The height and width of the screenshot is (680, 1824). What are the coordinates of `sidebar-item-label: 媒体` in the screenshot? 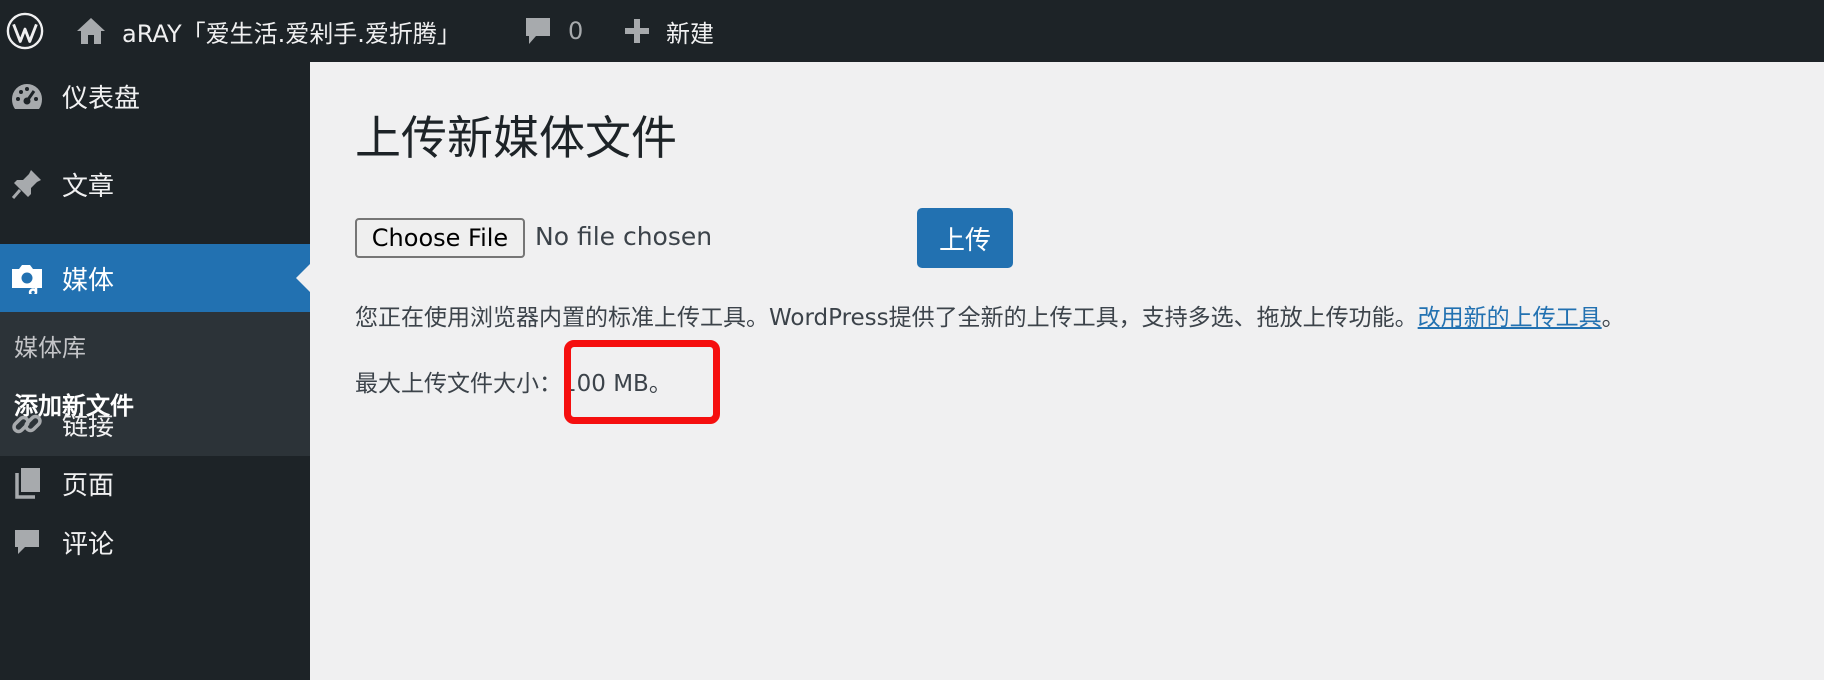 It's located at (88, 280).